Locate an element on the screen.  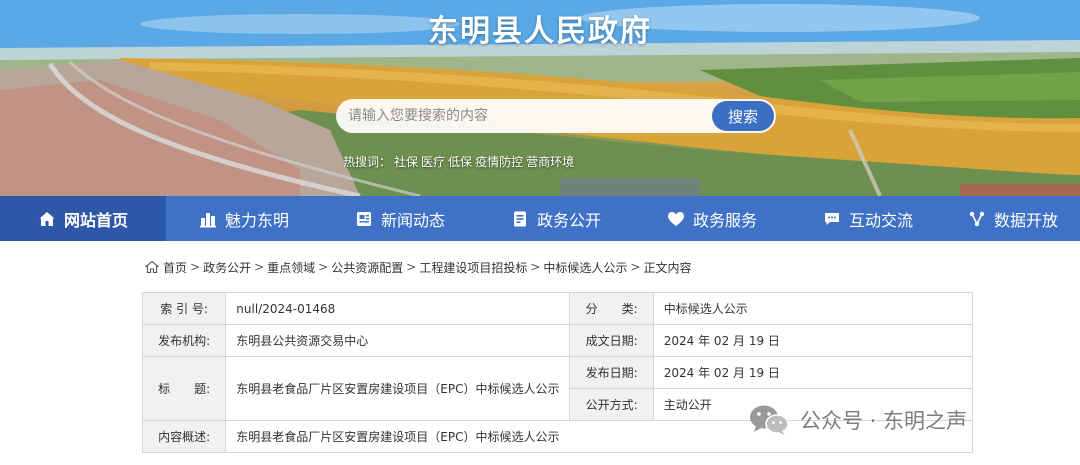
main-nav: 网站首页 魅力东明 新闻动态 政务公开 政务服务 互动交流 数据开放 is located at coordinates (540, 218).